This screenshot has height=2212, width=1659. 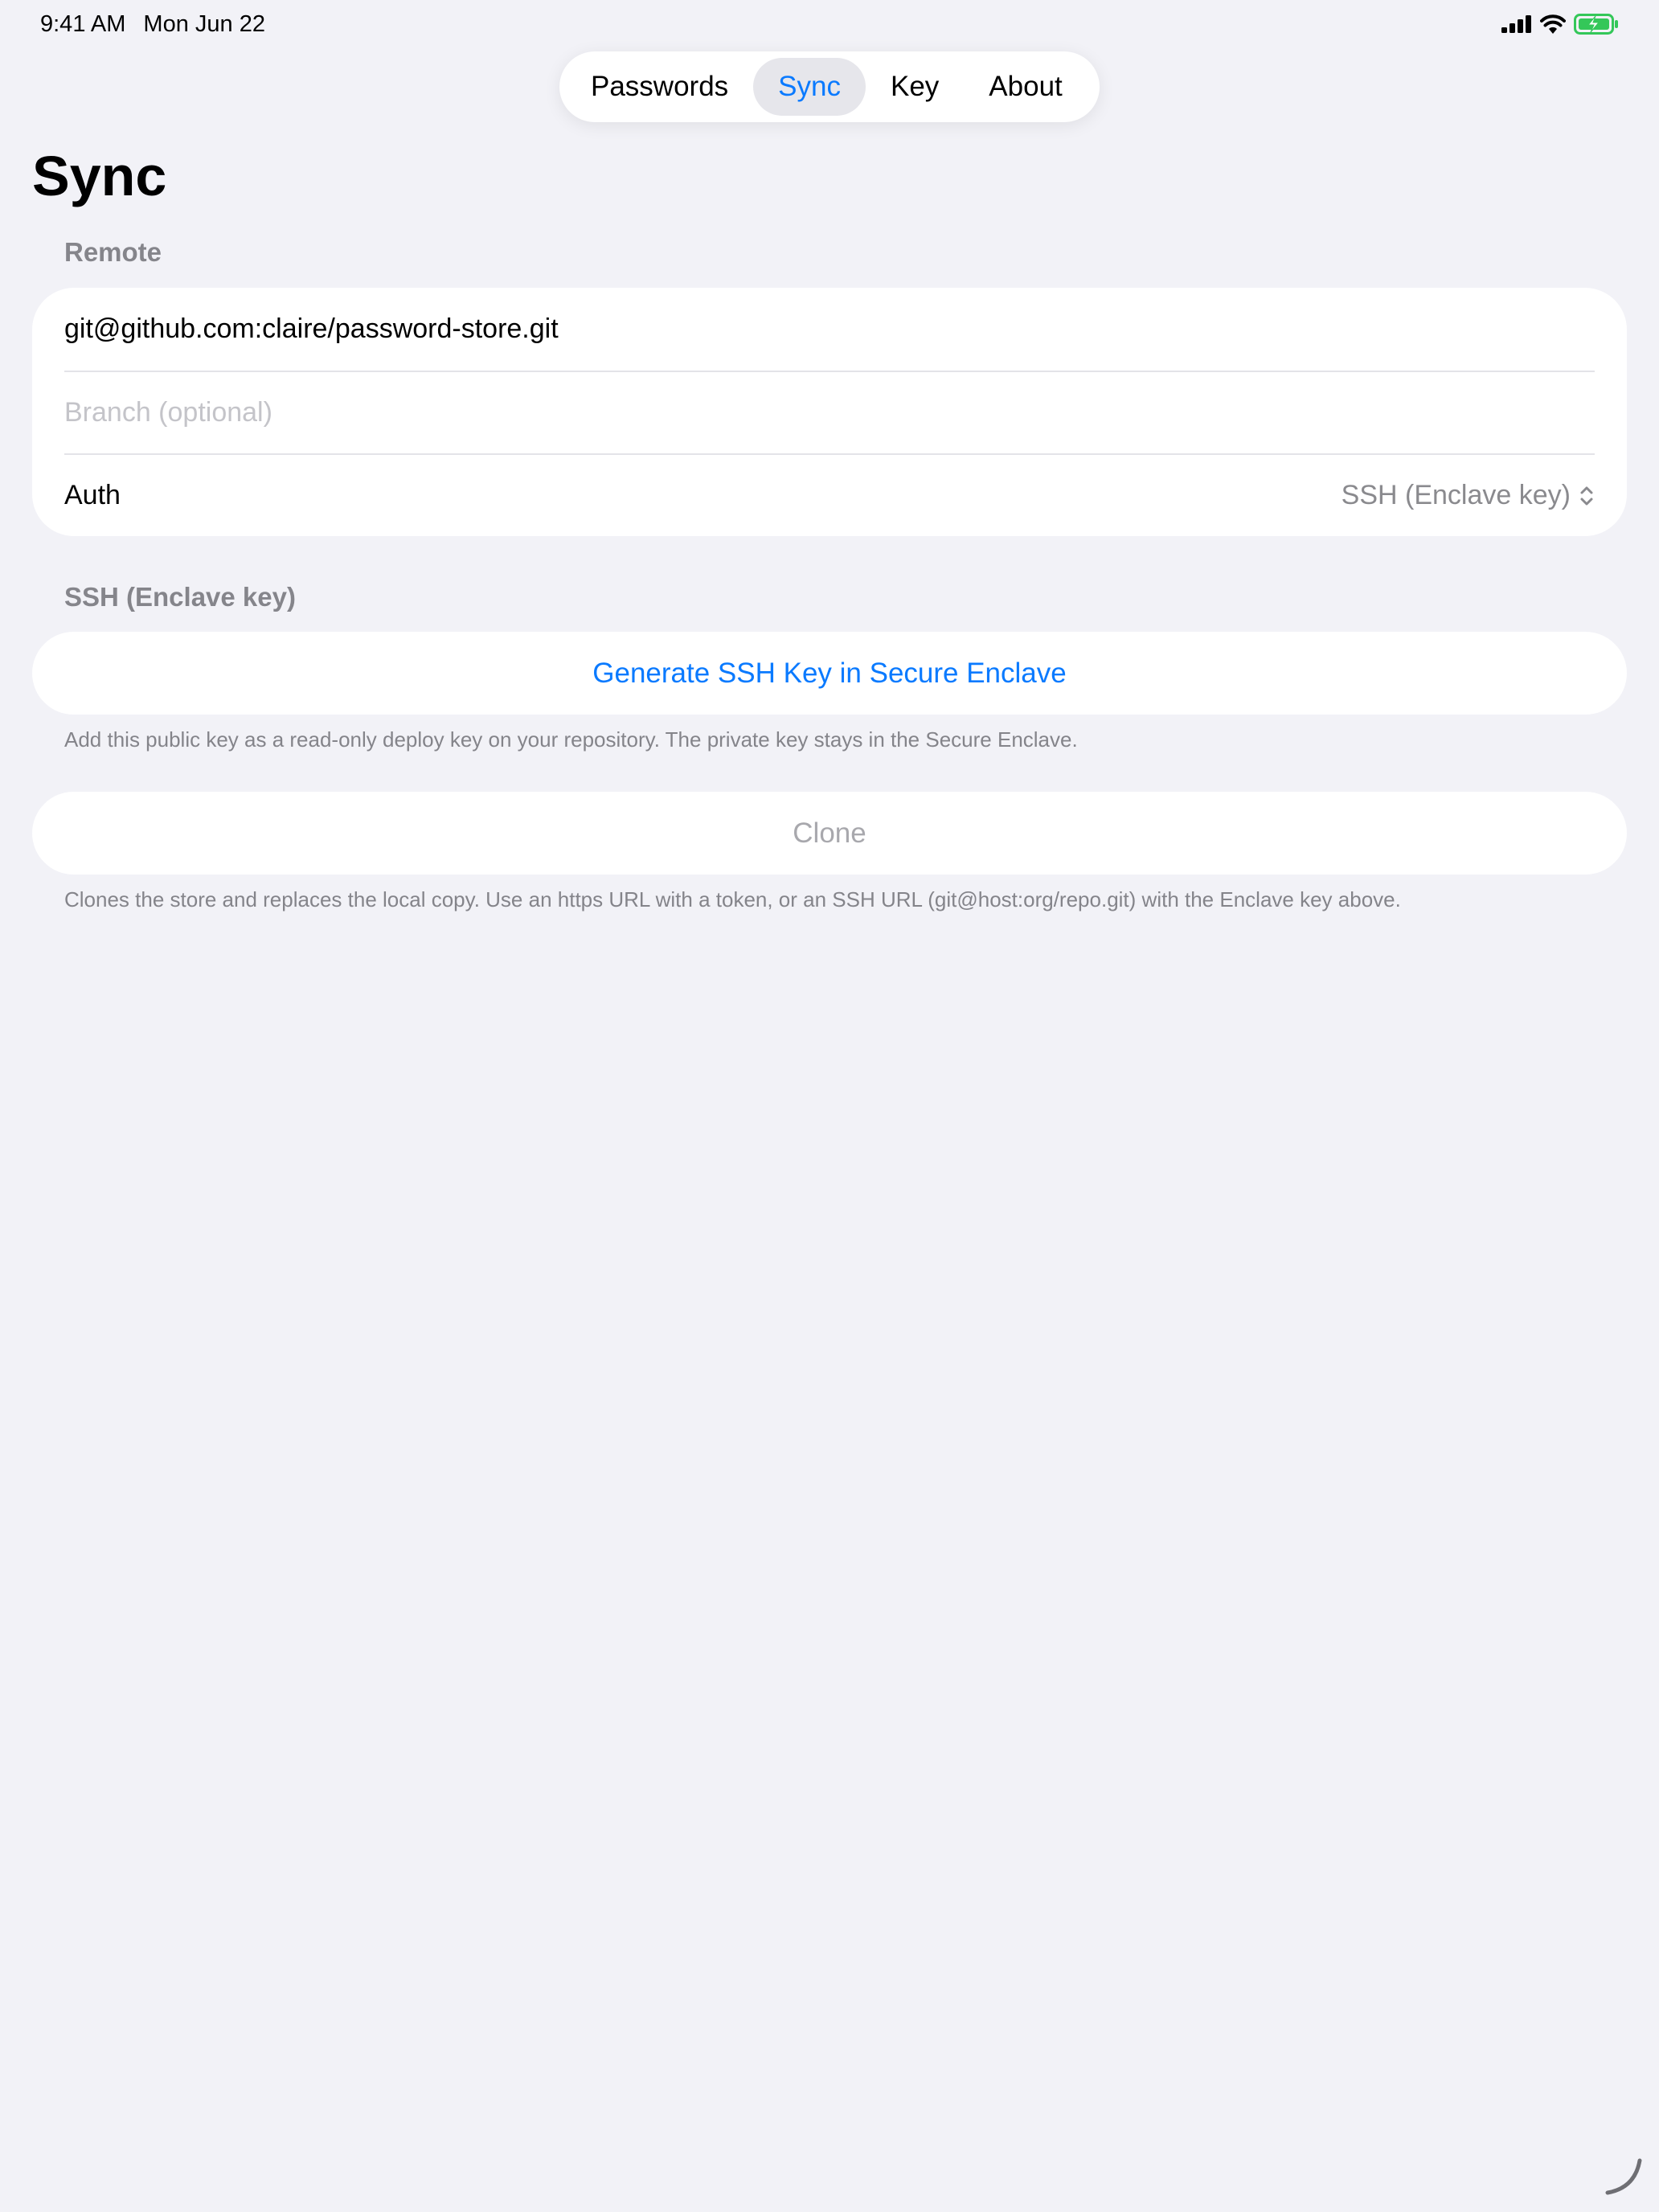 I want to click on remote-url-field: git@github.com:claire/password-store.git, so click(x=829, y=329).